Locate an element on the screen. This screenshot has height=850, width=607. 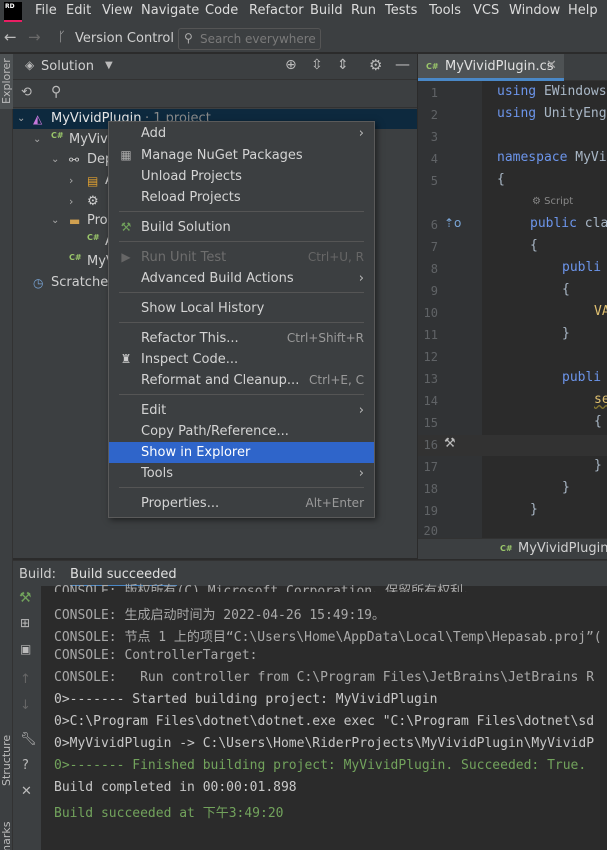
line-number: 13 is located at coordinates (430, 379).